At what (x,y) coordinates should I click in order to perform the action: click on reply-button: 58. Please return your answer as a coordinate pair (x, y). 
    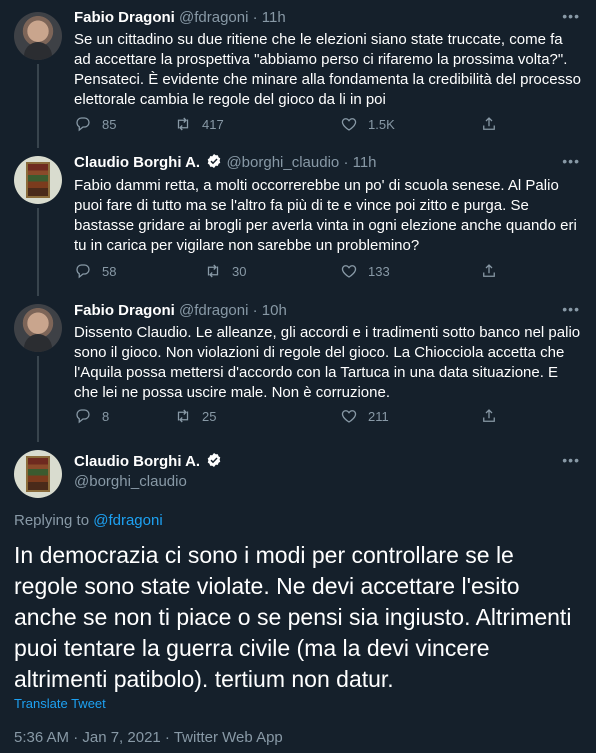
    Looking at the image, I should click on (95, 271).